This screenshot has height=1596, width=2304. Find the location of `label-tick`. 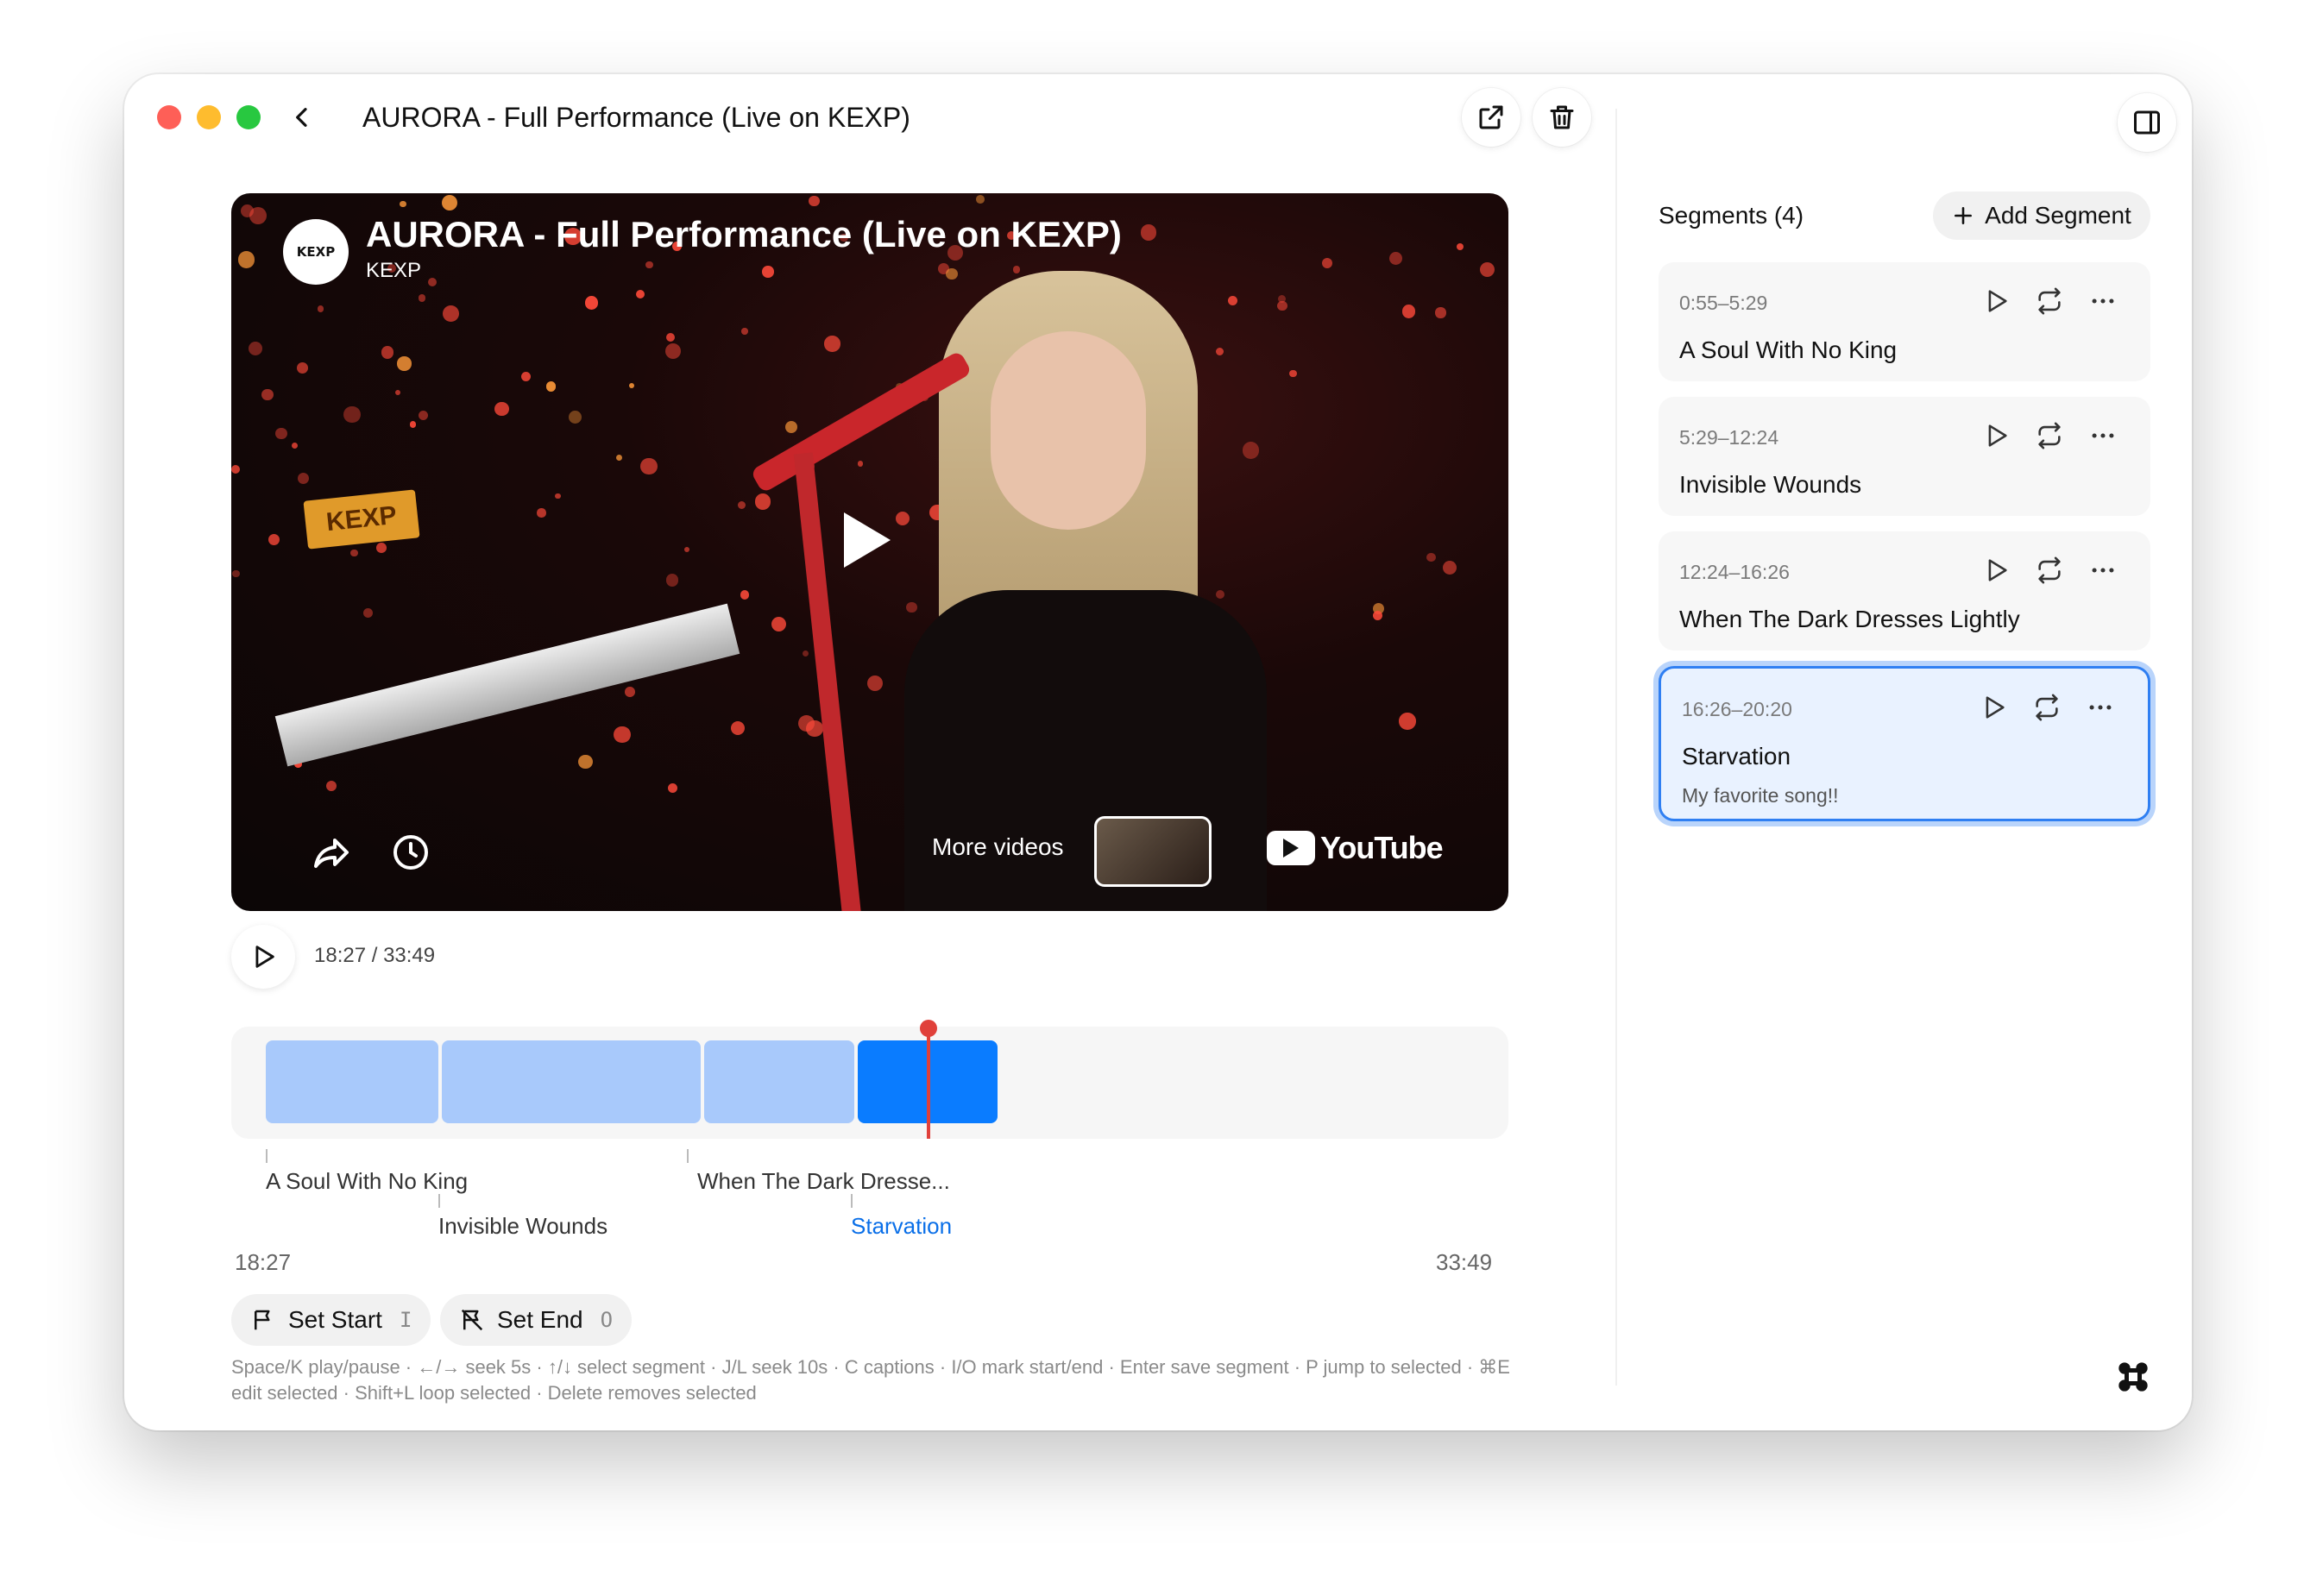

label-tick is located at coordinates (439, 1201).